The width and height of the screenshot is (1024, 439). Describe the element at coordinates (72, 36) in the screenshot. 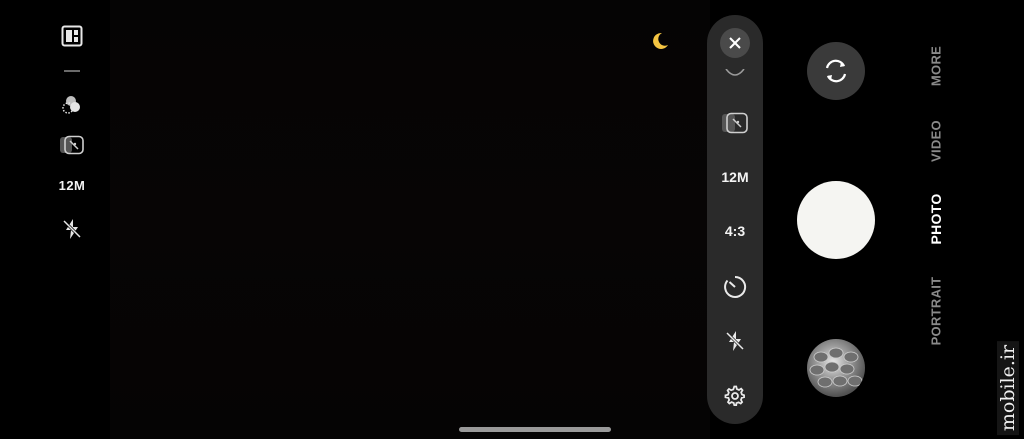

I see `layout-icon` at that location.